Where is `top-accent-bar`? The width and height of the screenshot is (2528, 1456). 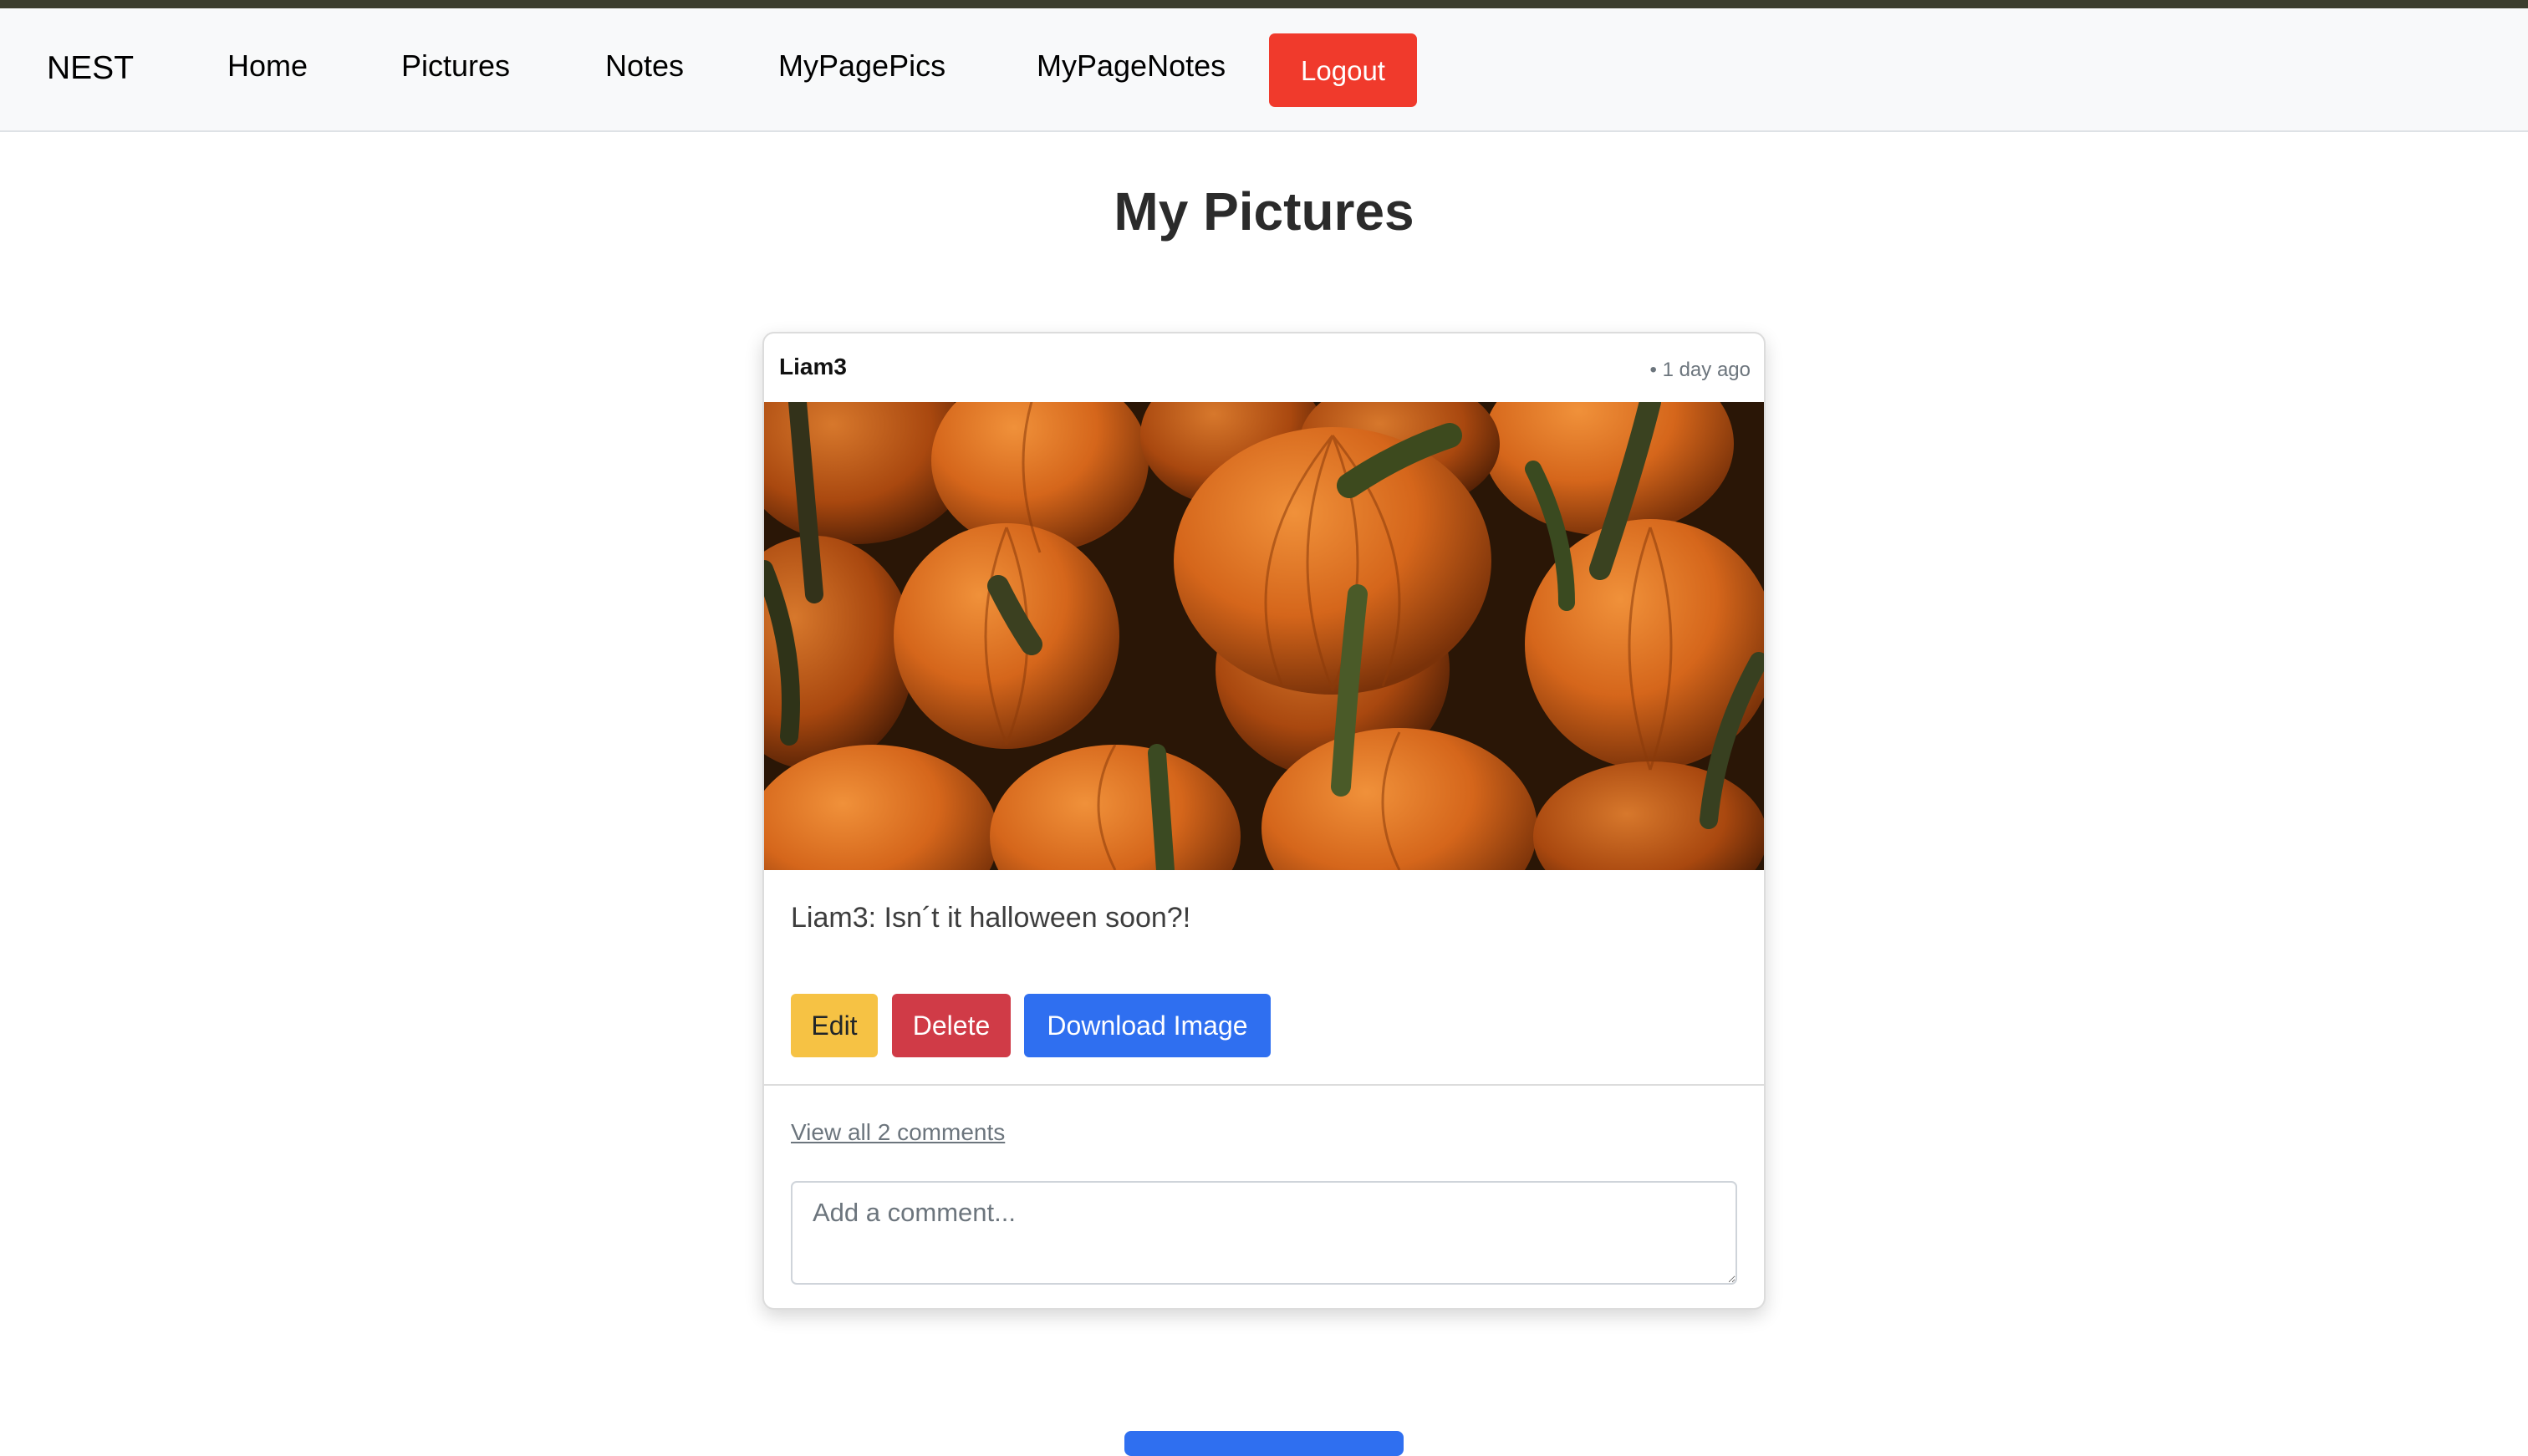
top-accent-bar is located at coordinates (1264, 4).